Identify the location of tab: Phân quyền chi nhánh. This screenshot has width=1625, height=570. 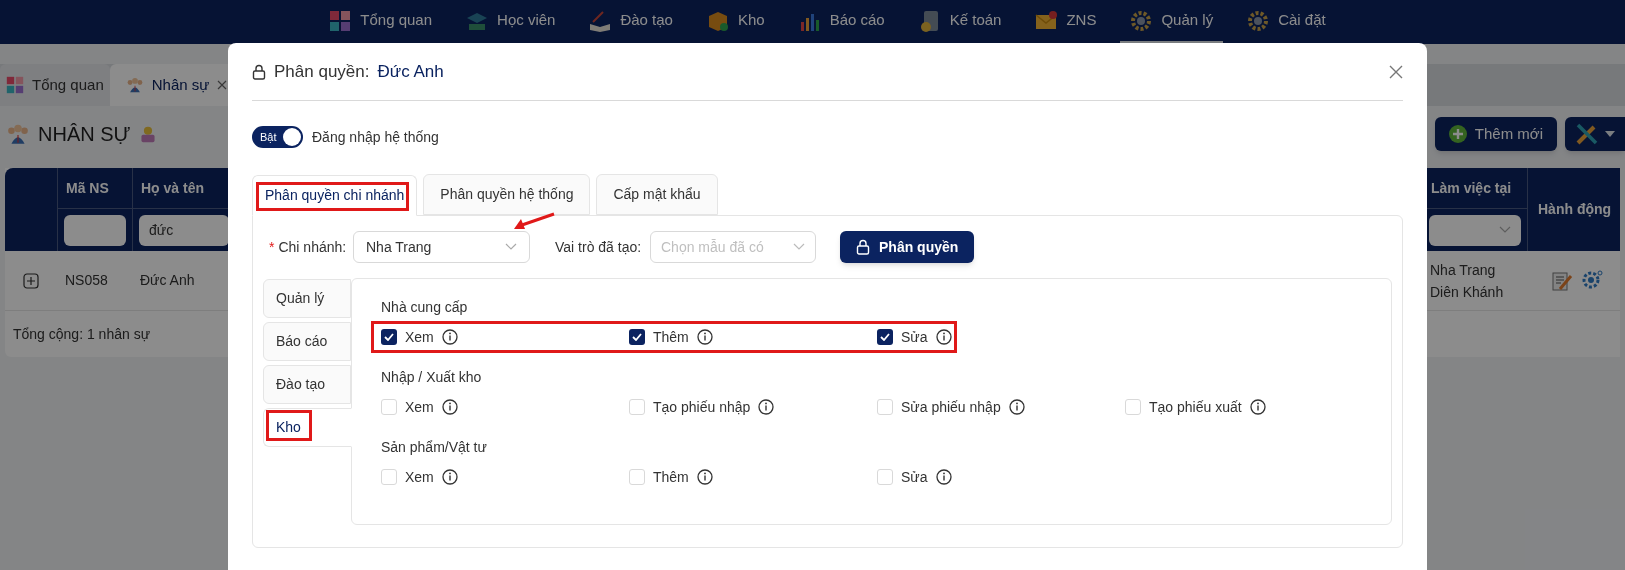
(335, 195).